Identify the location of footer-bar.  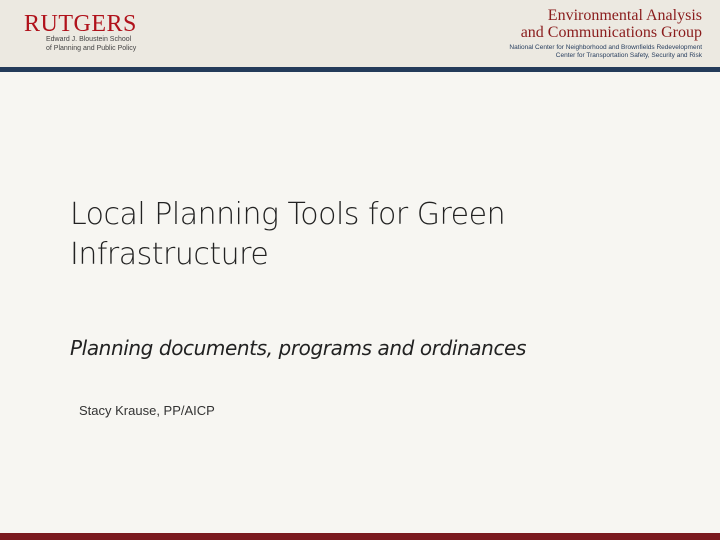
(360, 536).